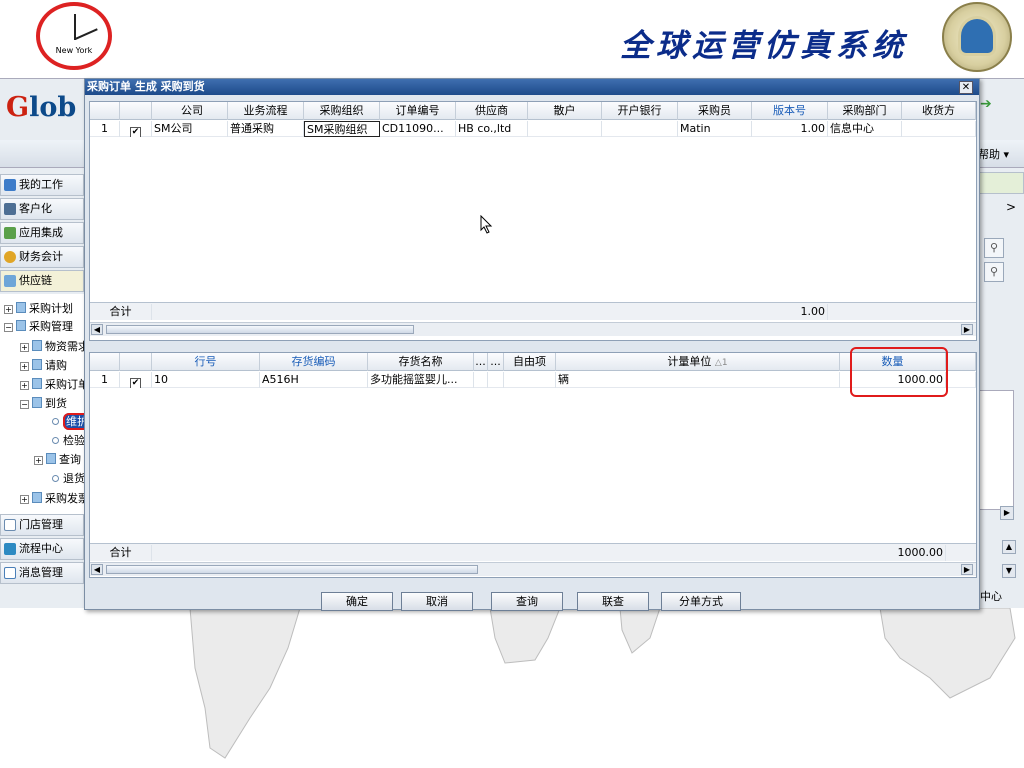  Describe the element at coordinates (790, 111) in the screenshot. I see `col-version: 版本号` at that location.